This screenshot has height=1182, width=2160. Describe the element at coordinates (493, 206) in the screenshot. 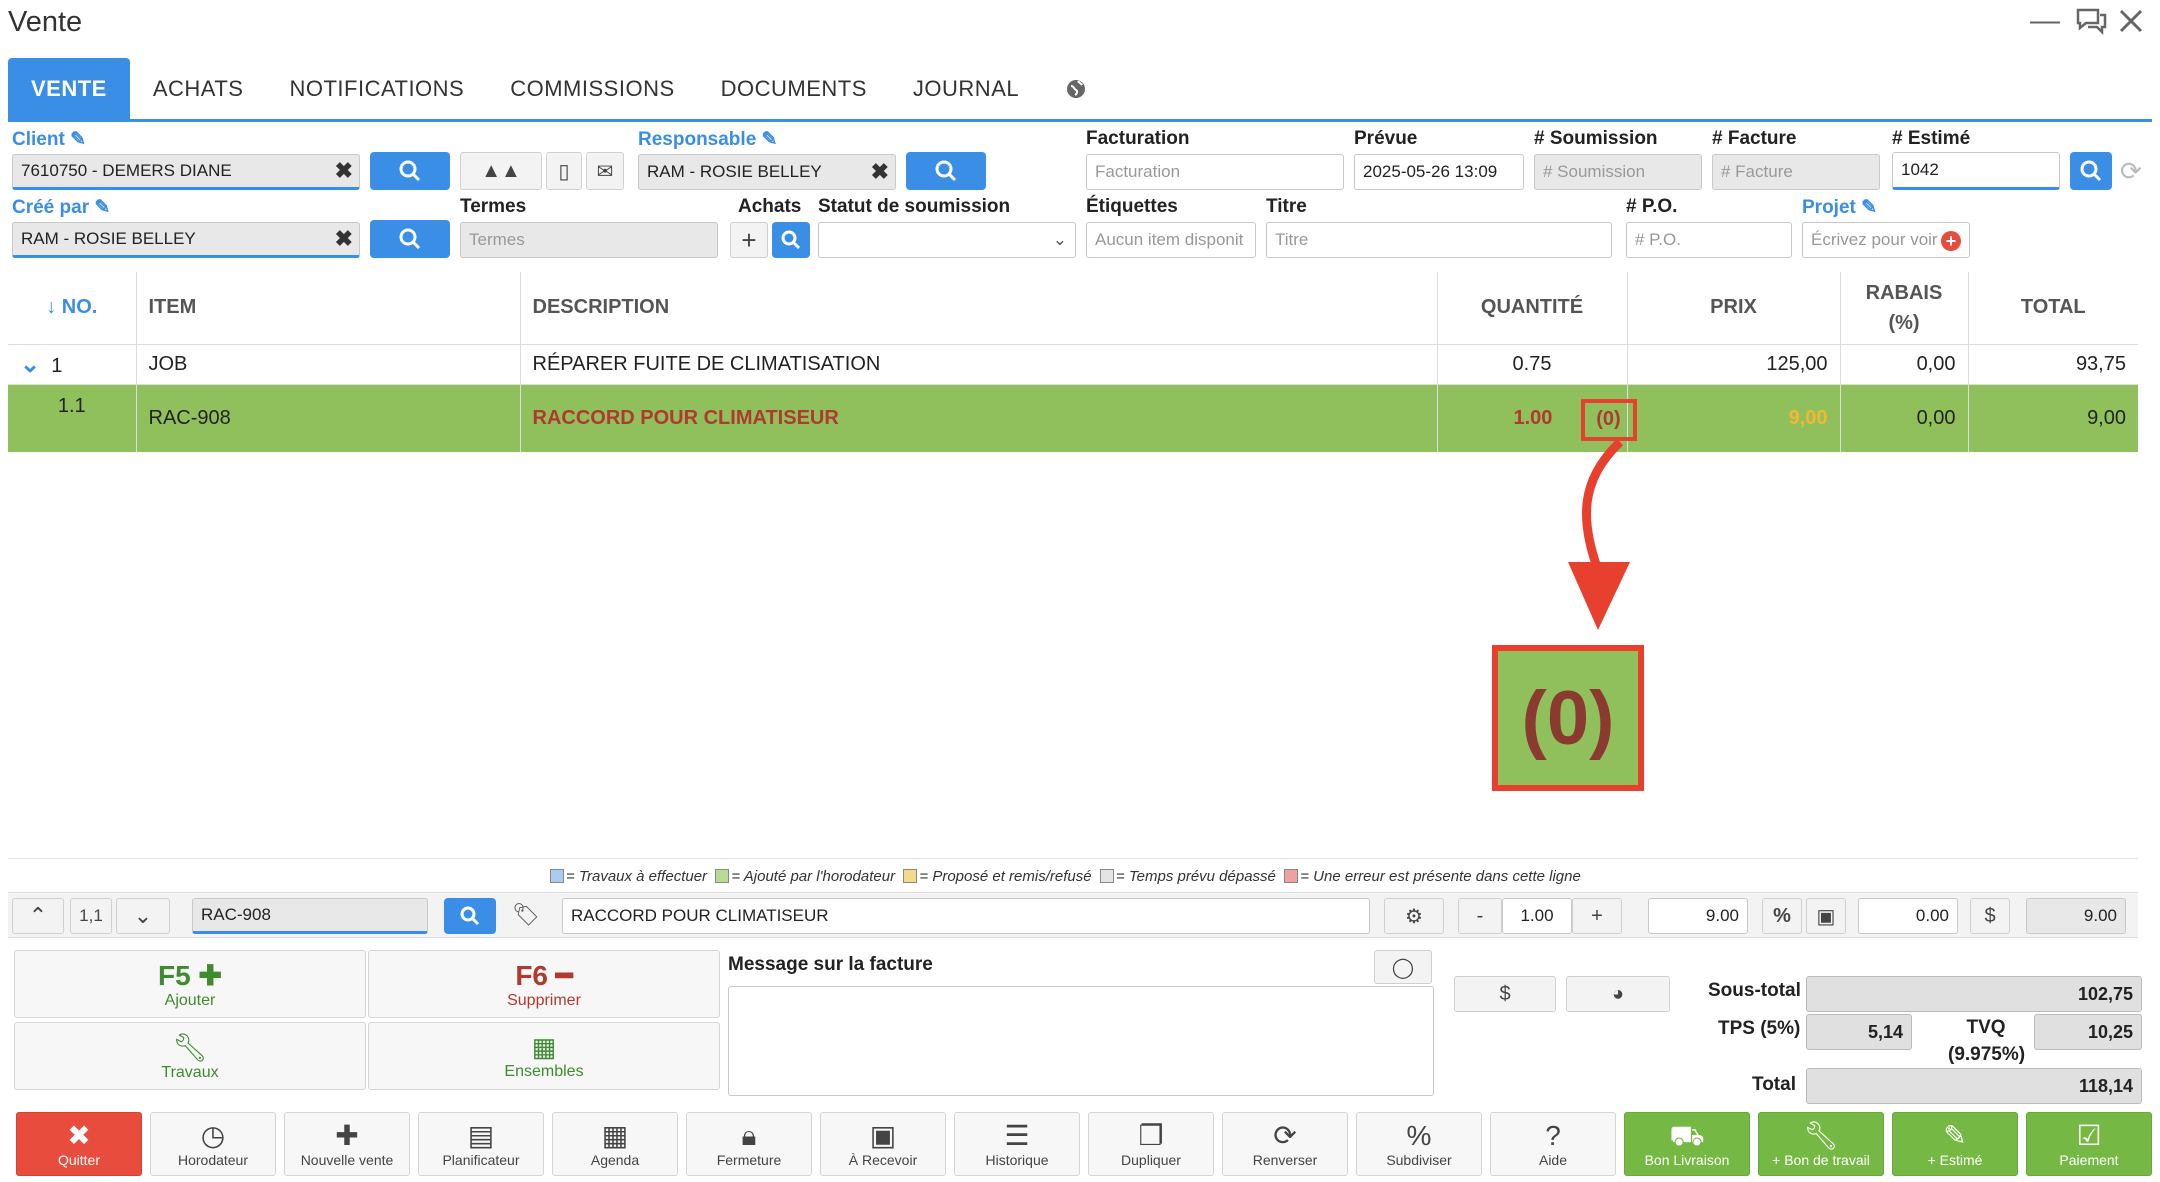

I see `termes-label: Termes` at that location.